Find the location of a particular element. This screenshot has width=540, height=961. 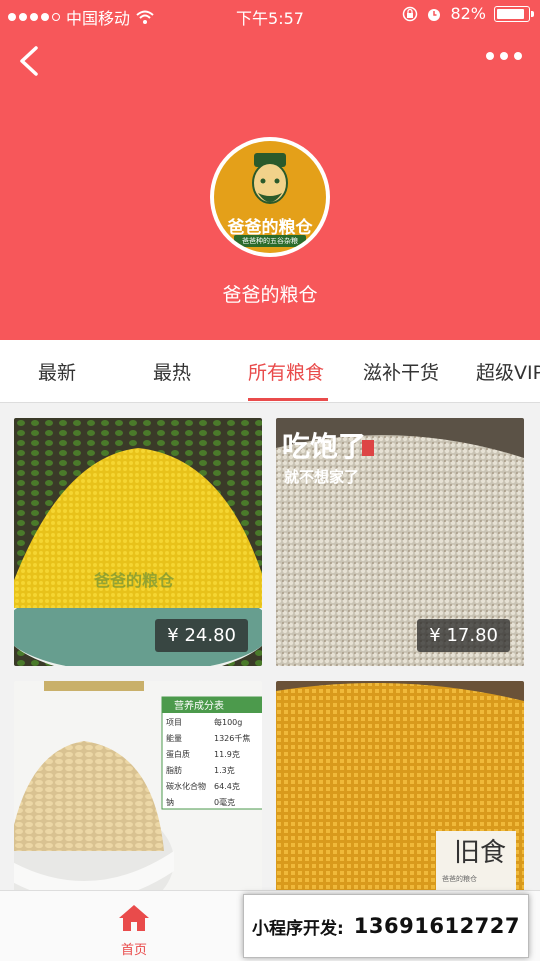

home-icon is located at coordinates (134, 918).